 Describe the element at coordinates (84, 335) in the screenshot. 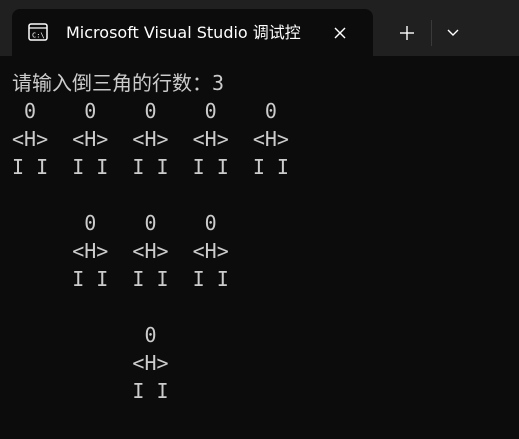

I see `console-line: 0` at that location.